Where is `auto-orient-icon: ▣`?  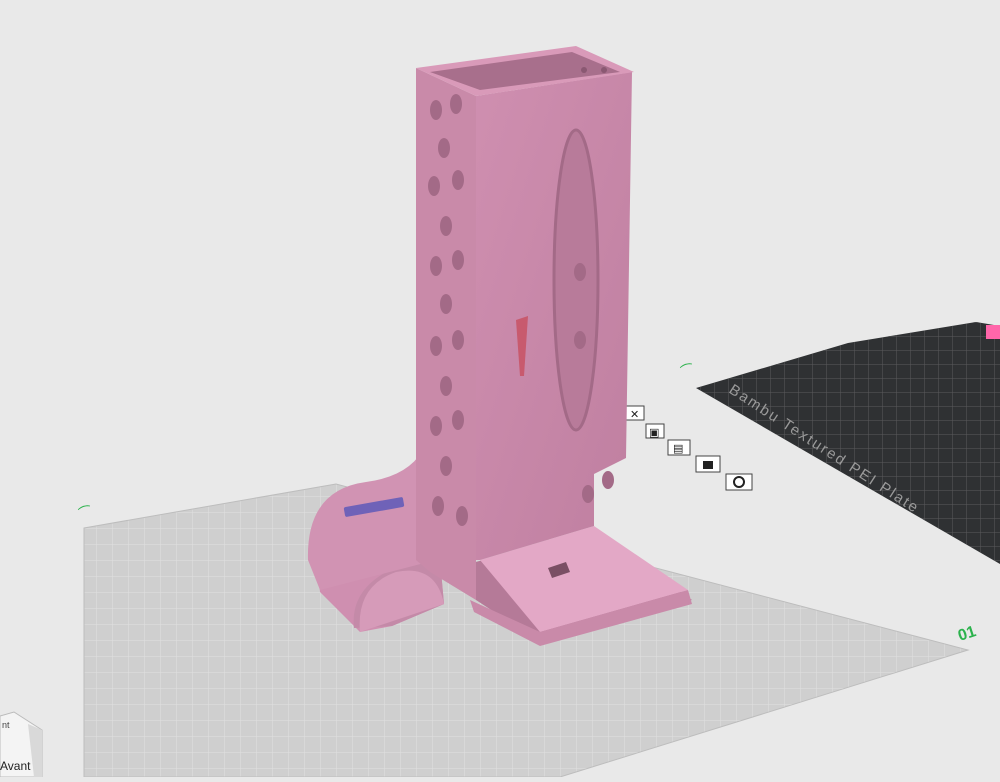
auto-orient-icon: ▣ is located at coordinates (655, 431).